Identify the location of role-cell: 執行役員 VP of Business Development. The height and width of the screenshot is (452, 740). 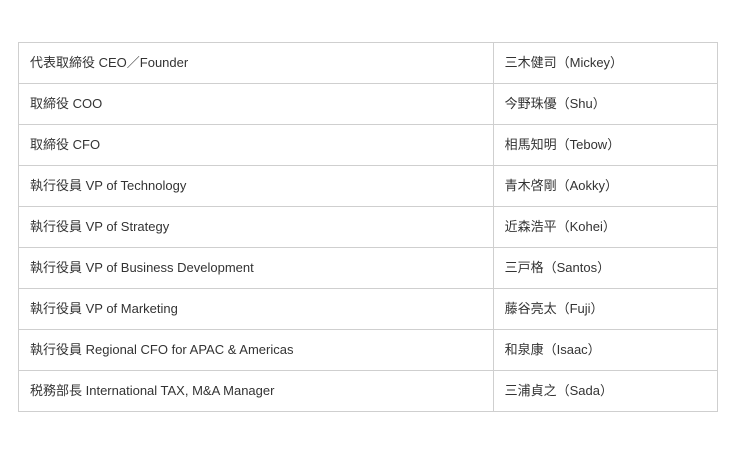
(256, 268).